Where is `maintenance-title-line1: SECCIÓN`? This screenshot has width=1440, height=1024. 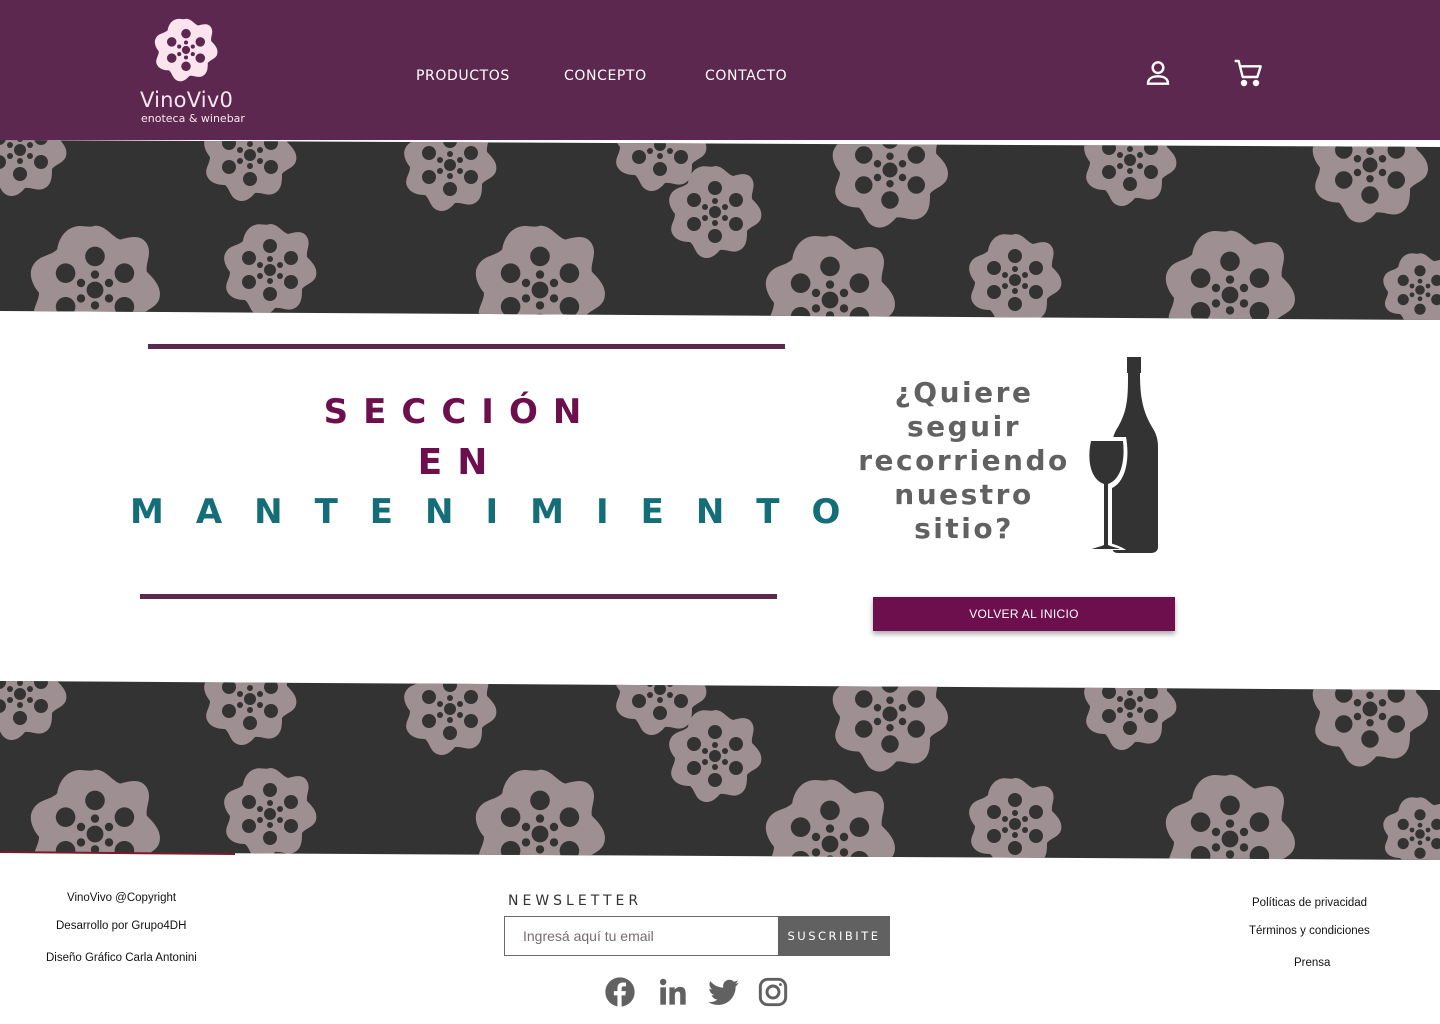 maintenance-title-line1: SECCIÓN is located at coordinates (460, 412).